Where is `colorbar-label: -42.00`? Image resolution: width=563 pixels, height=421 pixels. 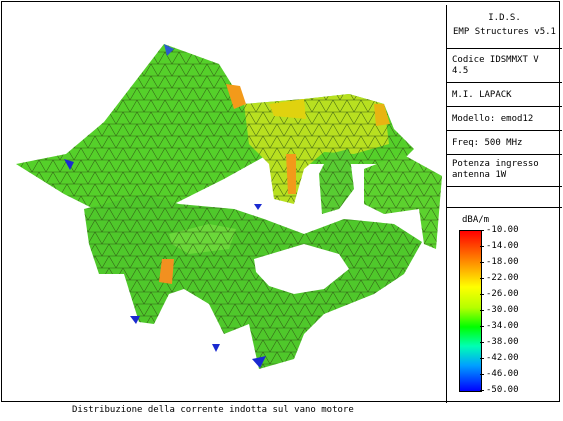 colorbar-label: -42.00 is located at coordinates (502, 358).